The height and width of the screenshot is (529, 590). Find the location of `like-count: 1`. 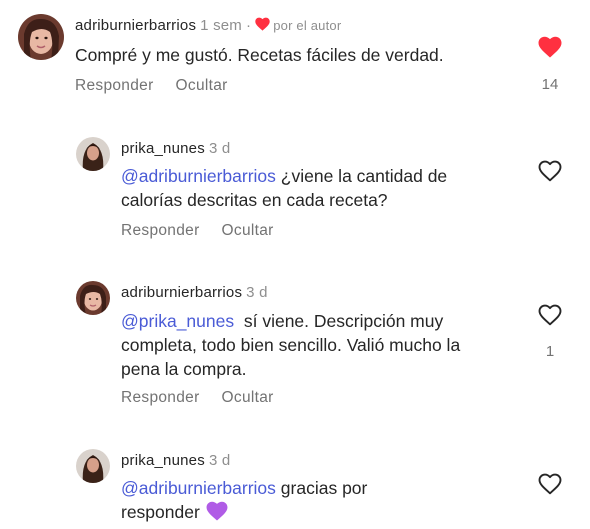

like-count: 1 is located at coordinates (550, 351).